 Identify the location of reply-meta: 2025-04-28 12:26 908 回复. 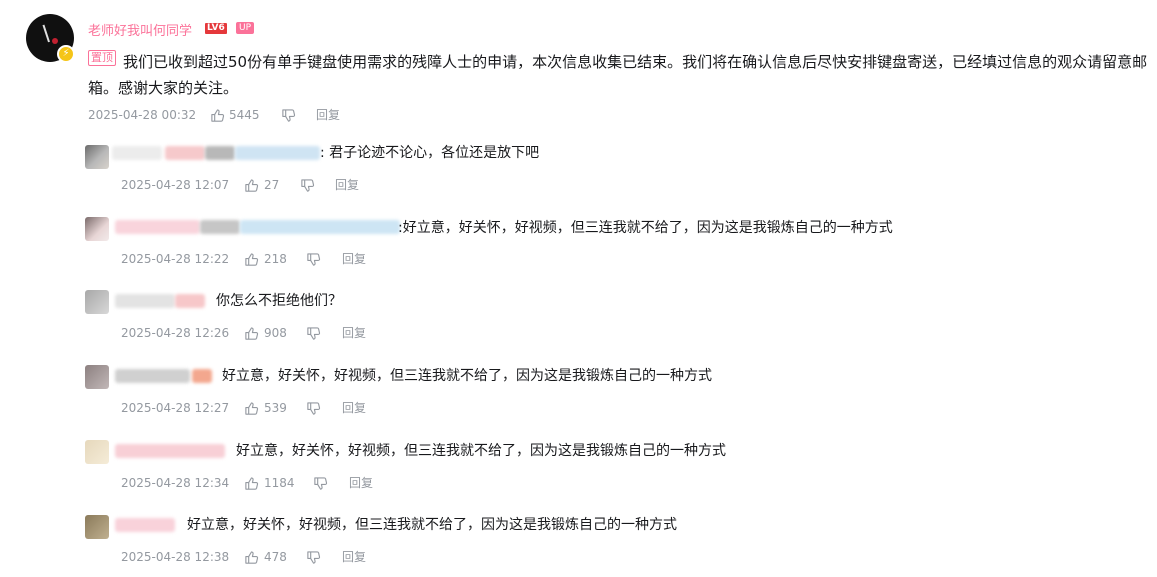
(321, 333).